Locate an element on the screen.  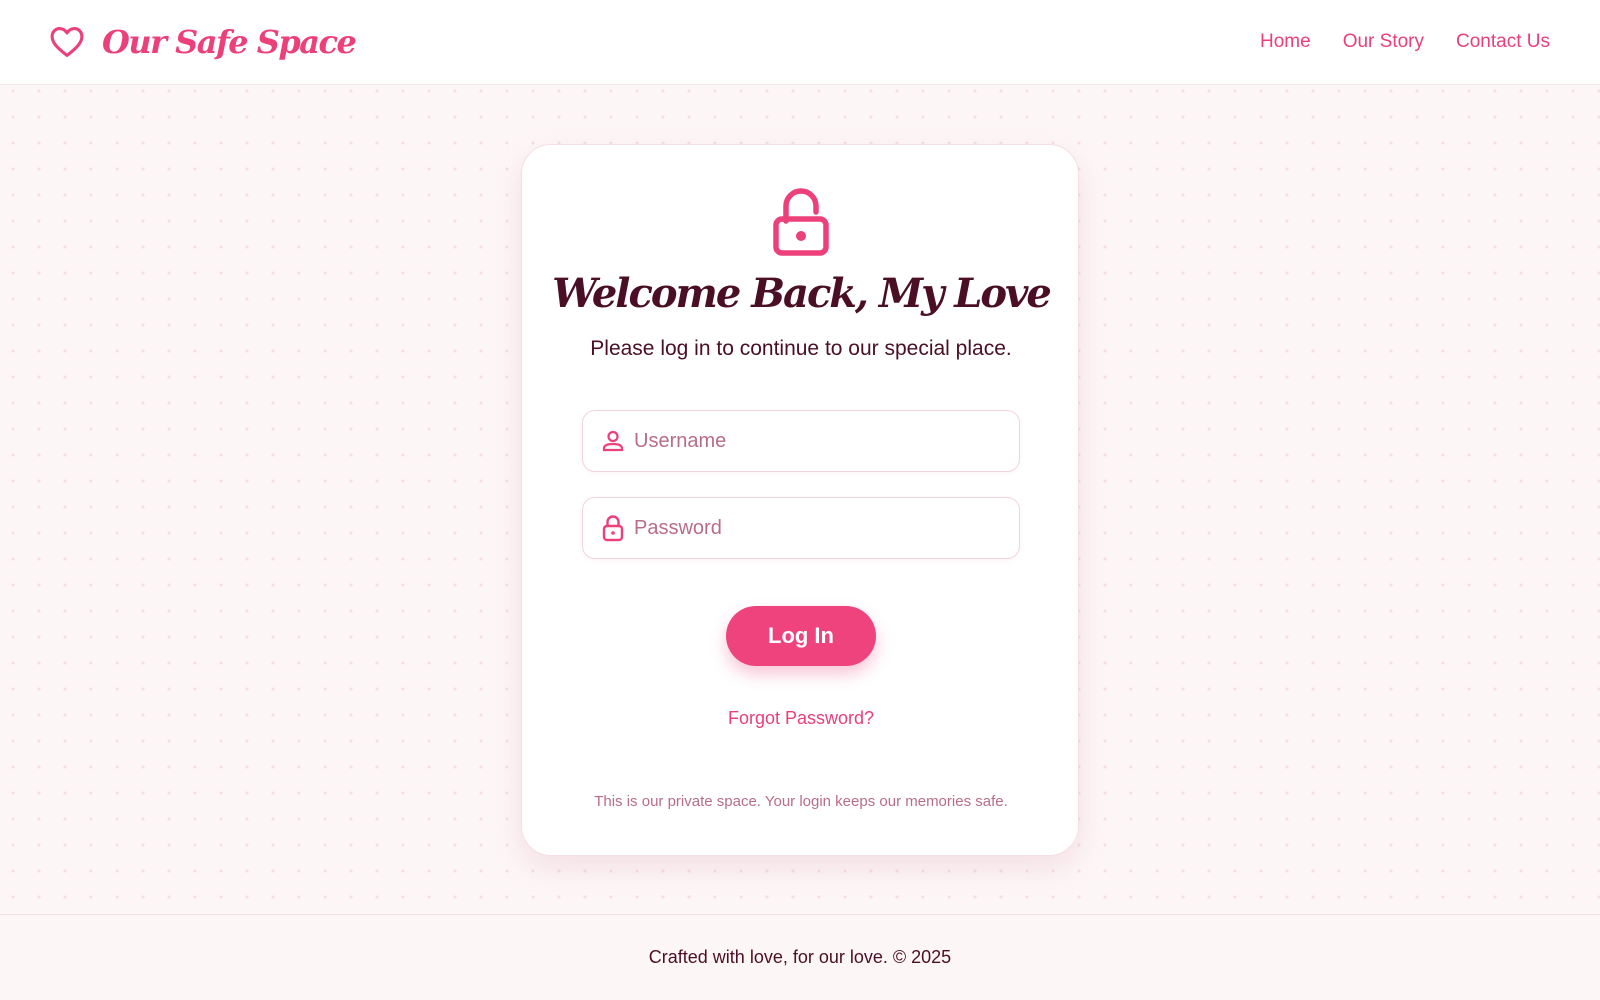
lock-icon is located at coordinates (613, 528).